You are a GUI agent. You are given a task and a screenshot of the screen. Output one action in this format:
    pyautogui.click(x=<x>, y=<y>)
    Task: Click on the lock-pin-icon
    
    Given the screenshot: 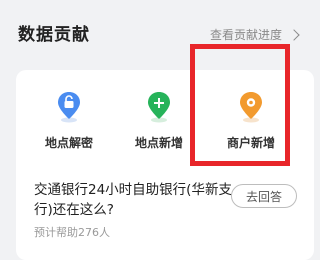 What is the action you would take?
    pyautogui.click(x=69, y=107)
    